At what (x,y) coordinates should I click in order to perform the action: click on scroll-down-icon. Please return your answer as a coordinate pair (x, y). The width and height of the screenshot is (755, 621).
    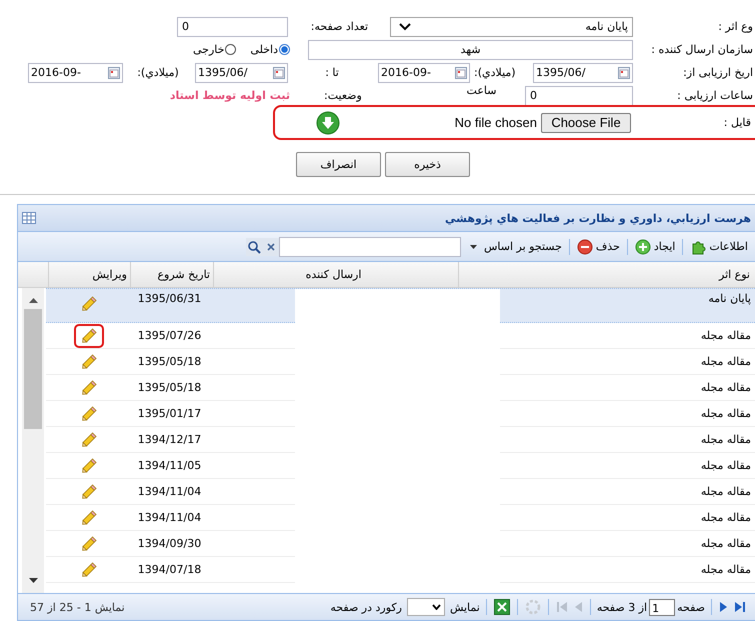
    Looking at the image, I should click on (33, 580).